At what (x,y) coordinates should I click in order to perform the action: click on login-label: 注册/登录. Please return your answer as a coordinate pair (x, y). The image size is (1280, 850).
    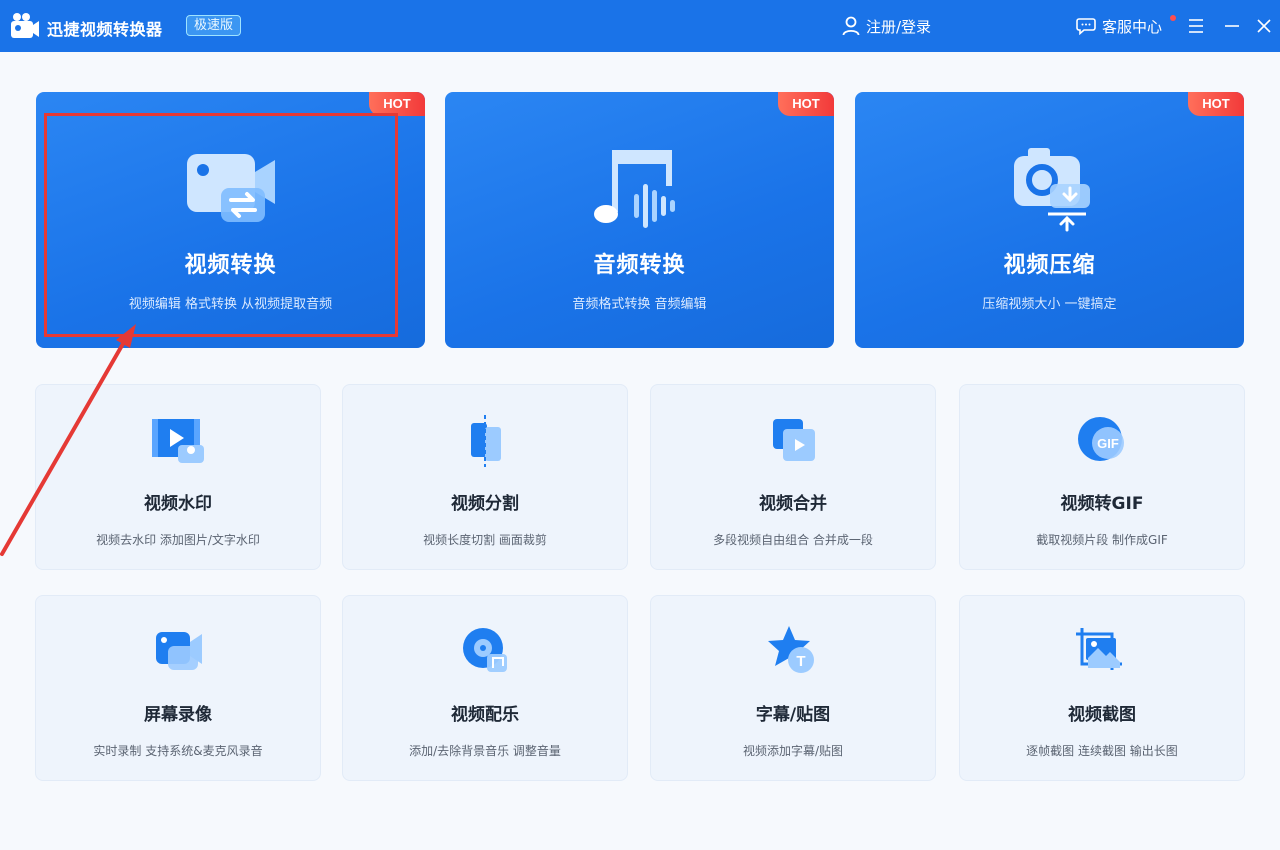
    Looking at the image, I should click on (899, 26).